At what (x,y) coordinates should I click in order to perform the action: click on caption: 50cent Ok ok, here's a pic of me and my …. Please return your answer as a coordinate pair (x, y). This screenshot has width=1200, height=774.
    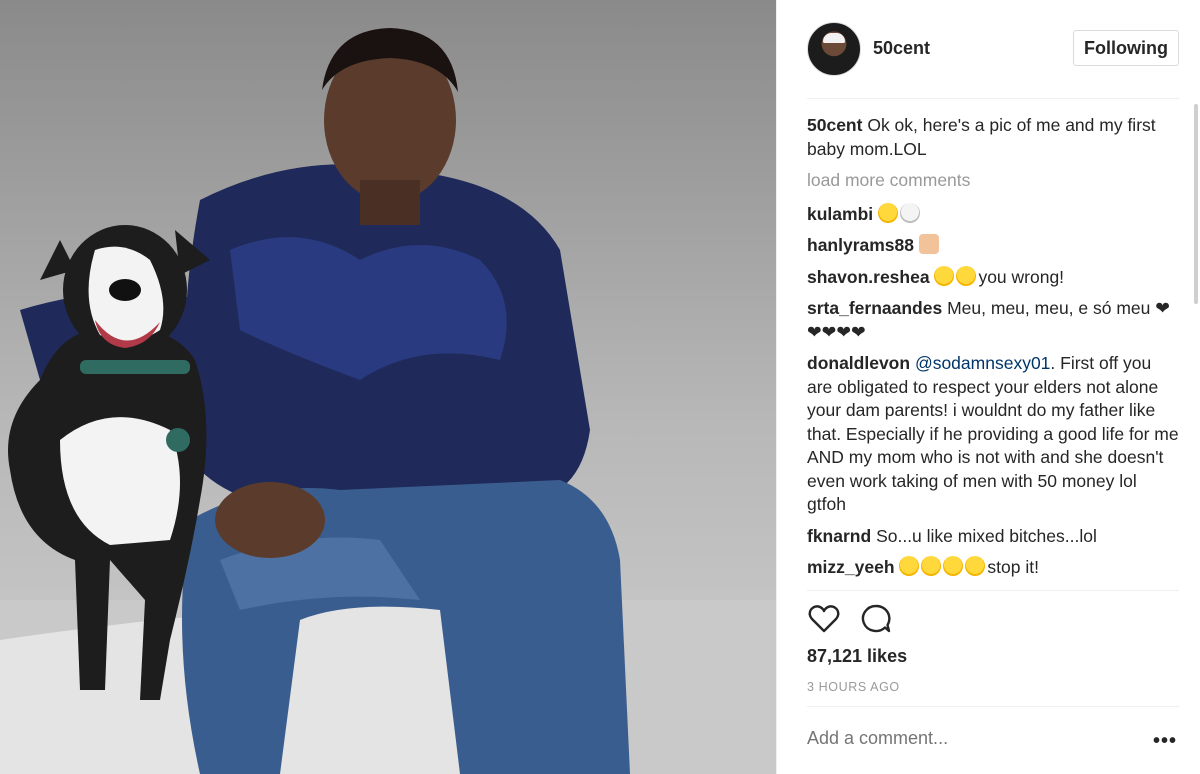
    Looking at the image, I should click on (993, 137).